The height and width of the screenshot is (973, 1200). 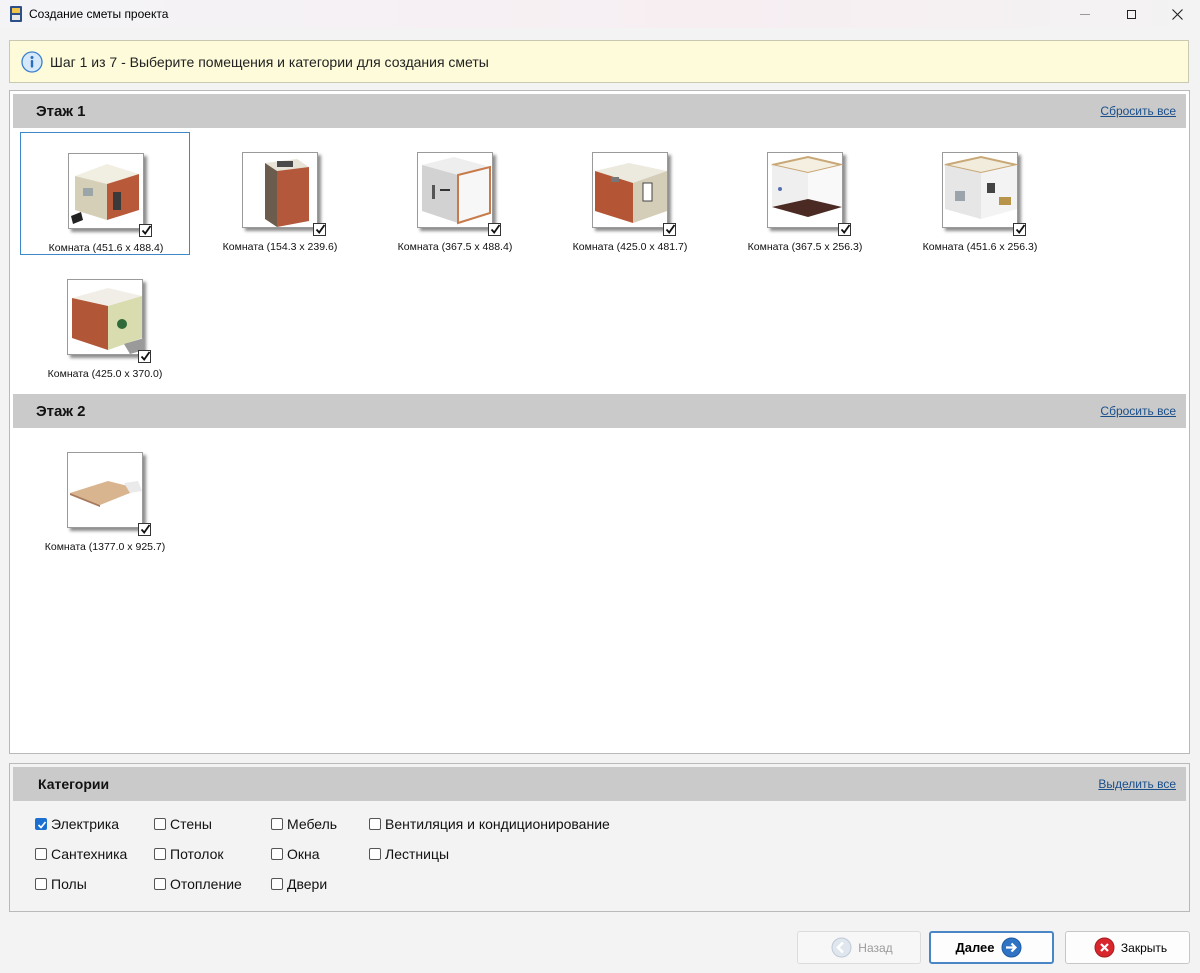 I want to click on select-all-link: Выделить все, so click(x=1137, y=784).